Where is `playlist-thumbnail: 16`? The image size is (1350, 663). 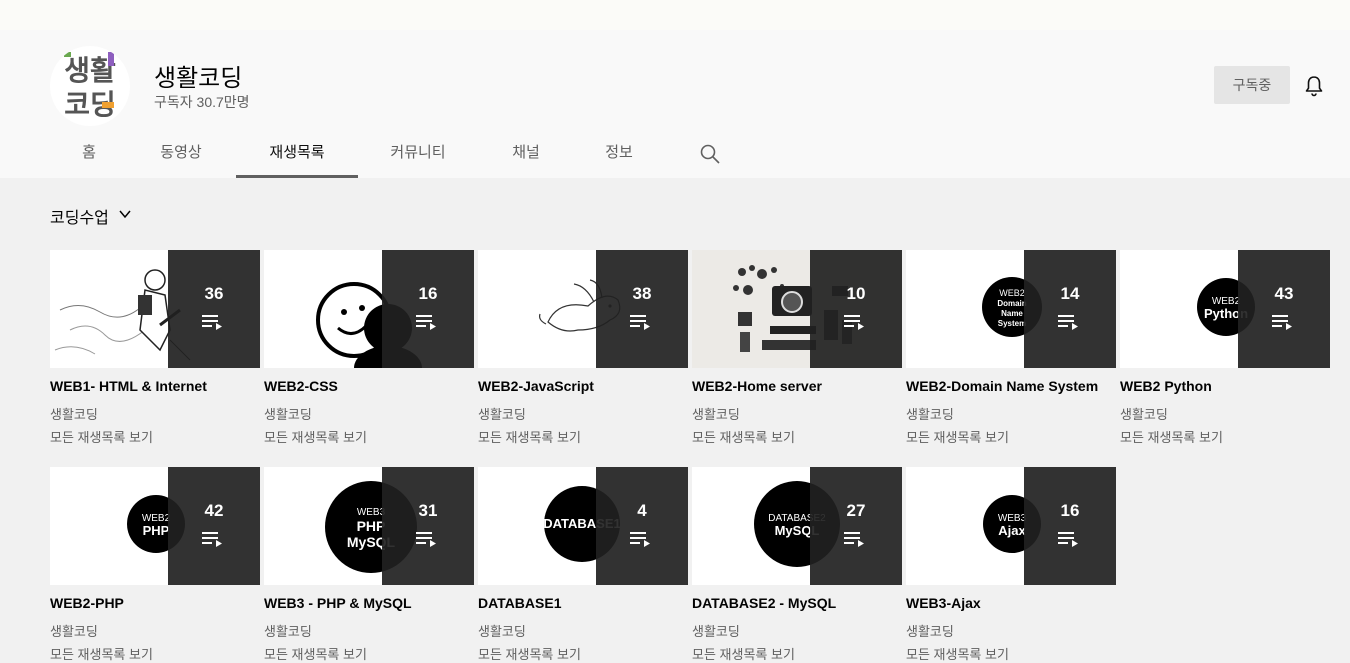
playlist-thumbnail: 16 is located at coordinates (369, 309).